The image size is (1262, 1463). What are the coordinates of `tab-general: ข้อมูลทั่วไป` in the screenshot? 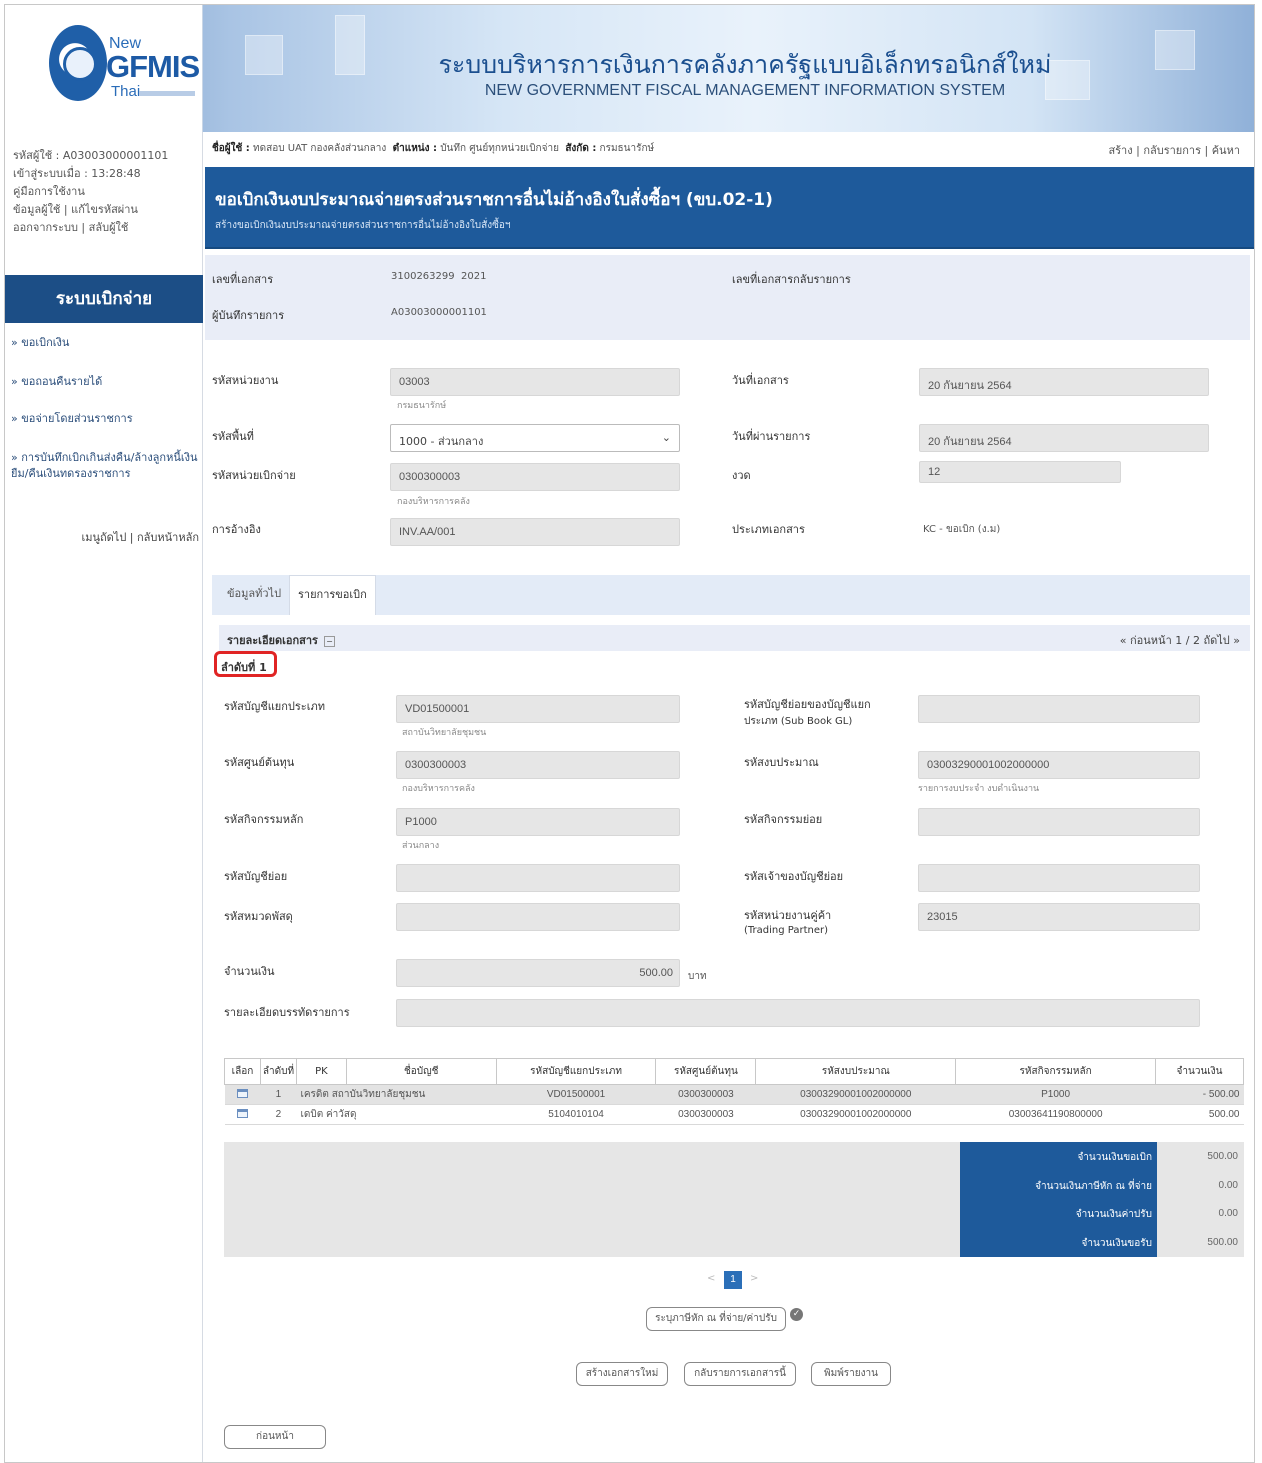 It's located at (254, 595).